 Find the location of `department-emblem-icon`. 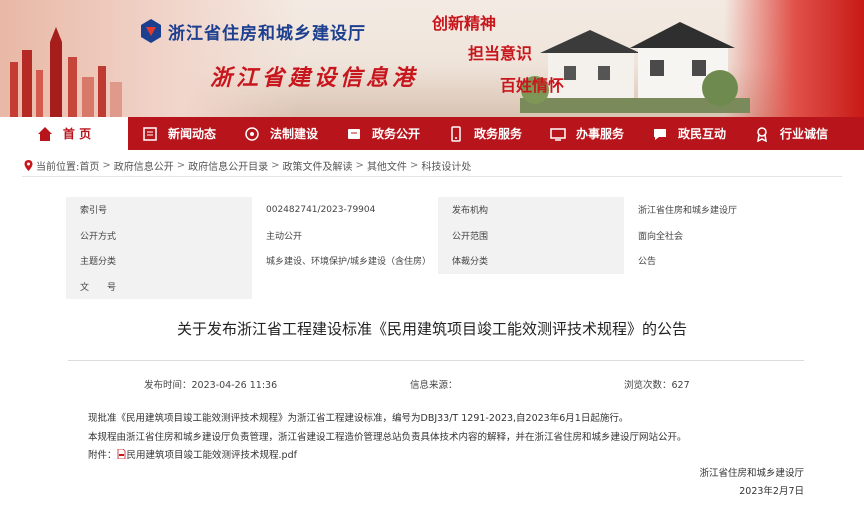

department-emblem-icon is located at coordinates (151, 31).